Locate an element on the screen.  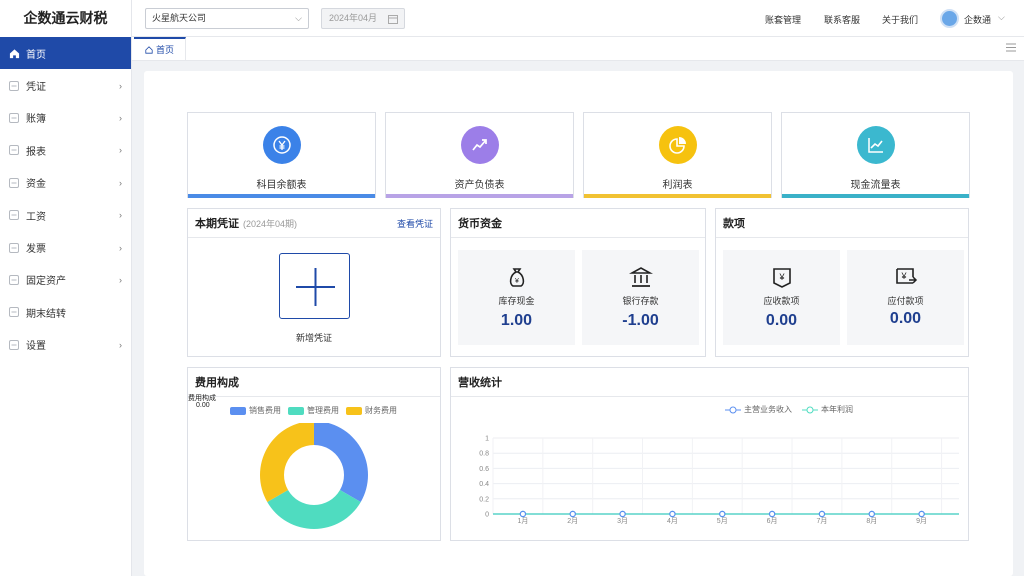
sidebar-item-3: 报表 › is located at coordinates (65, 150).